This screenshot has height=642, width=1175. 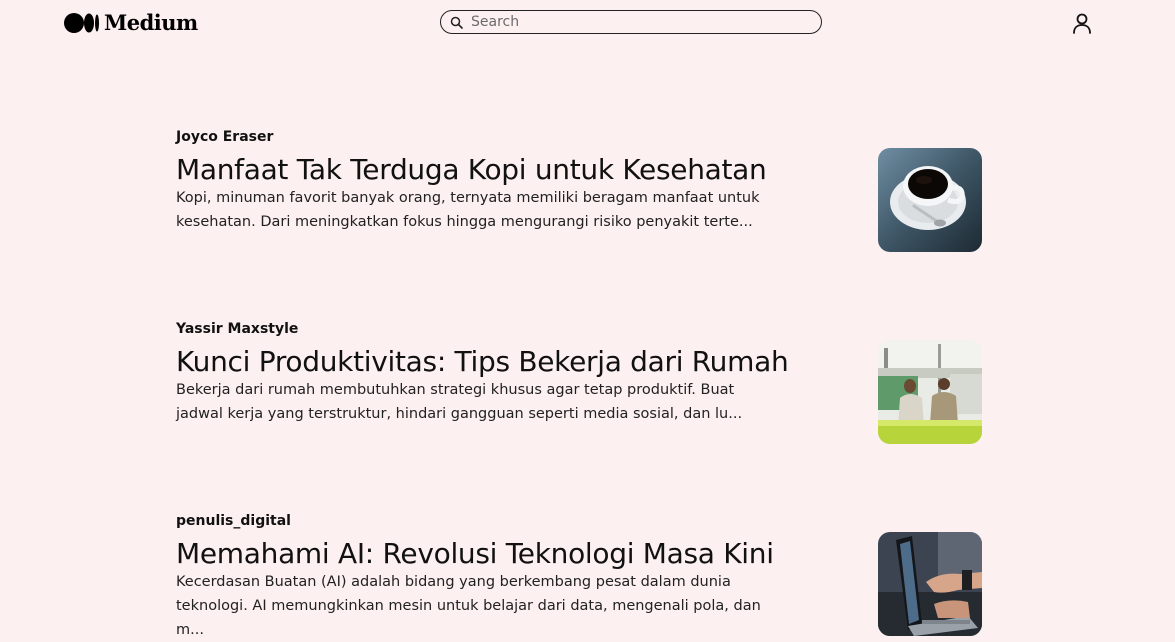 What do you see at coordinates (581, 329) in the screenshot?
I see `article-author: Yassir Maxstyle` at bounding box center [581, 329].